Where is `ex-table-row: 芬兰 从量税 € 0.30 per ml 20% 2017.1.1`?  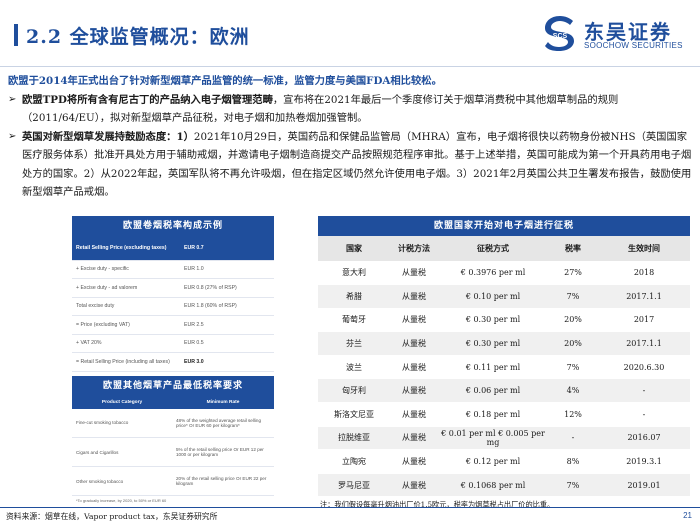
ex-table-row: 芬兰 从量税 € 0.30 per ml 20% 2017.1.1 is located at coordinates (504, 343).